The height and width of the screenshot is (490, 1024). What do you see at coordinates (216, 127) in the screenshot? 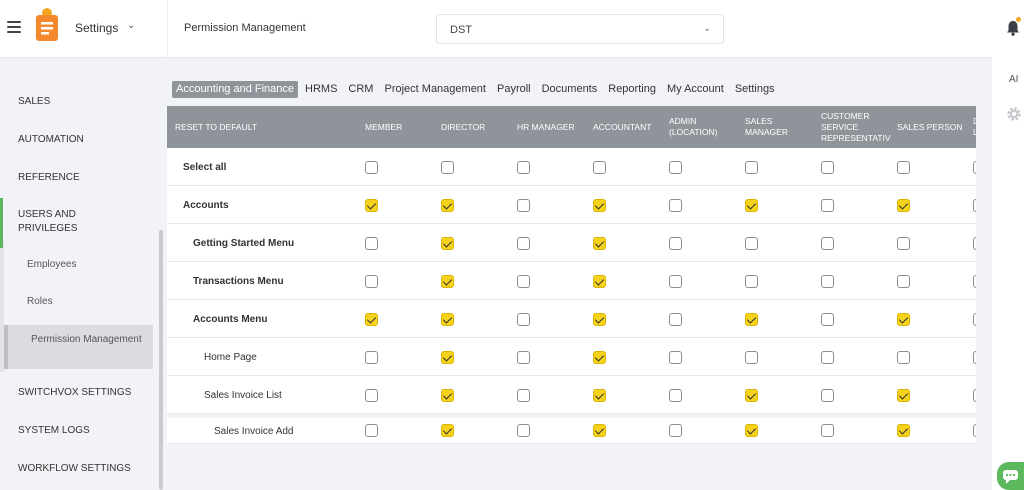
I see `reset-to-default-button: RESET TO DEFAULT` at bounding box center [216, 127].